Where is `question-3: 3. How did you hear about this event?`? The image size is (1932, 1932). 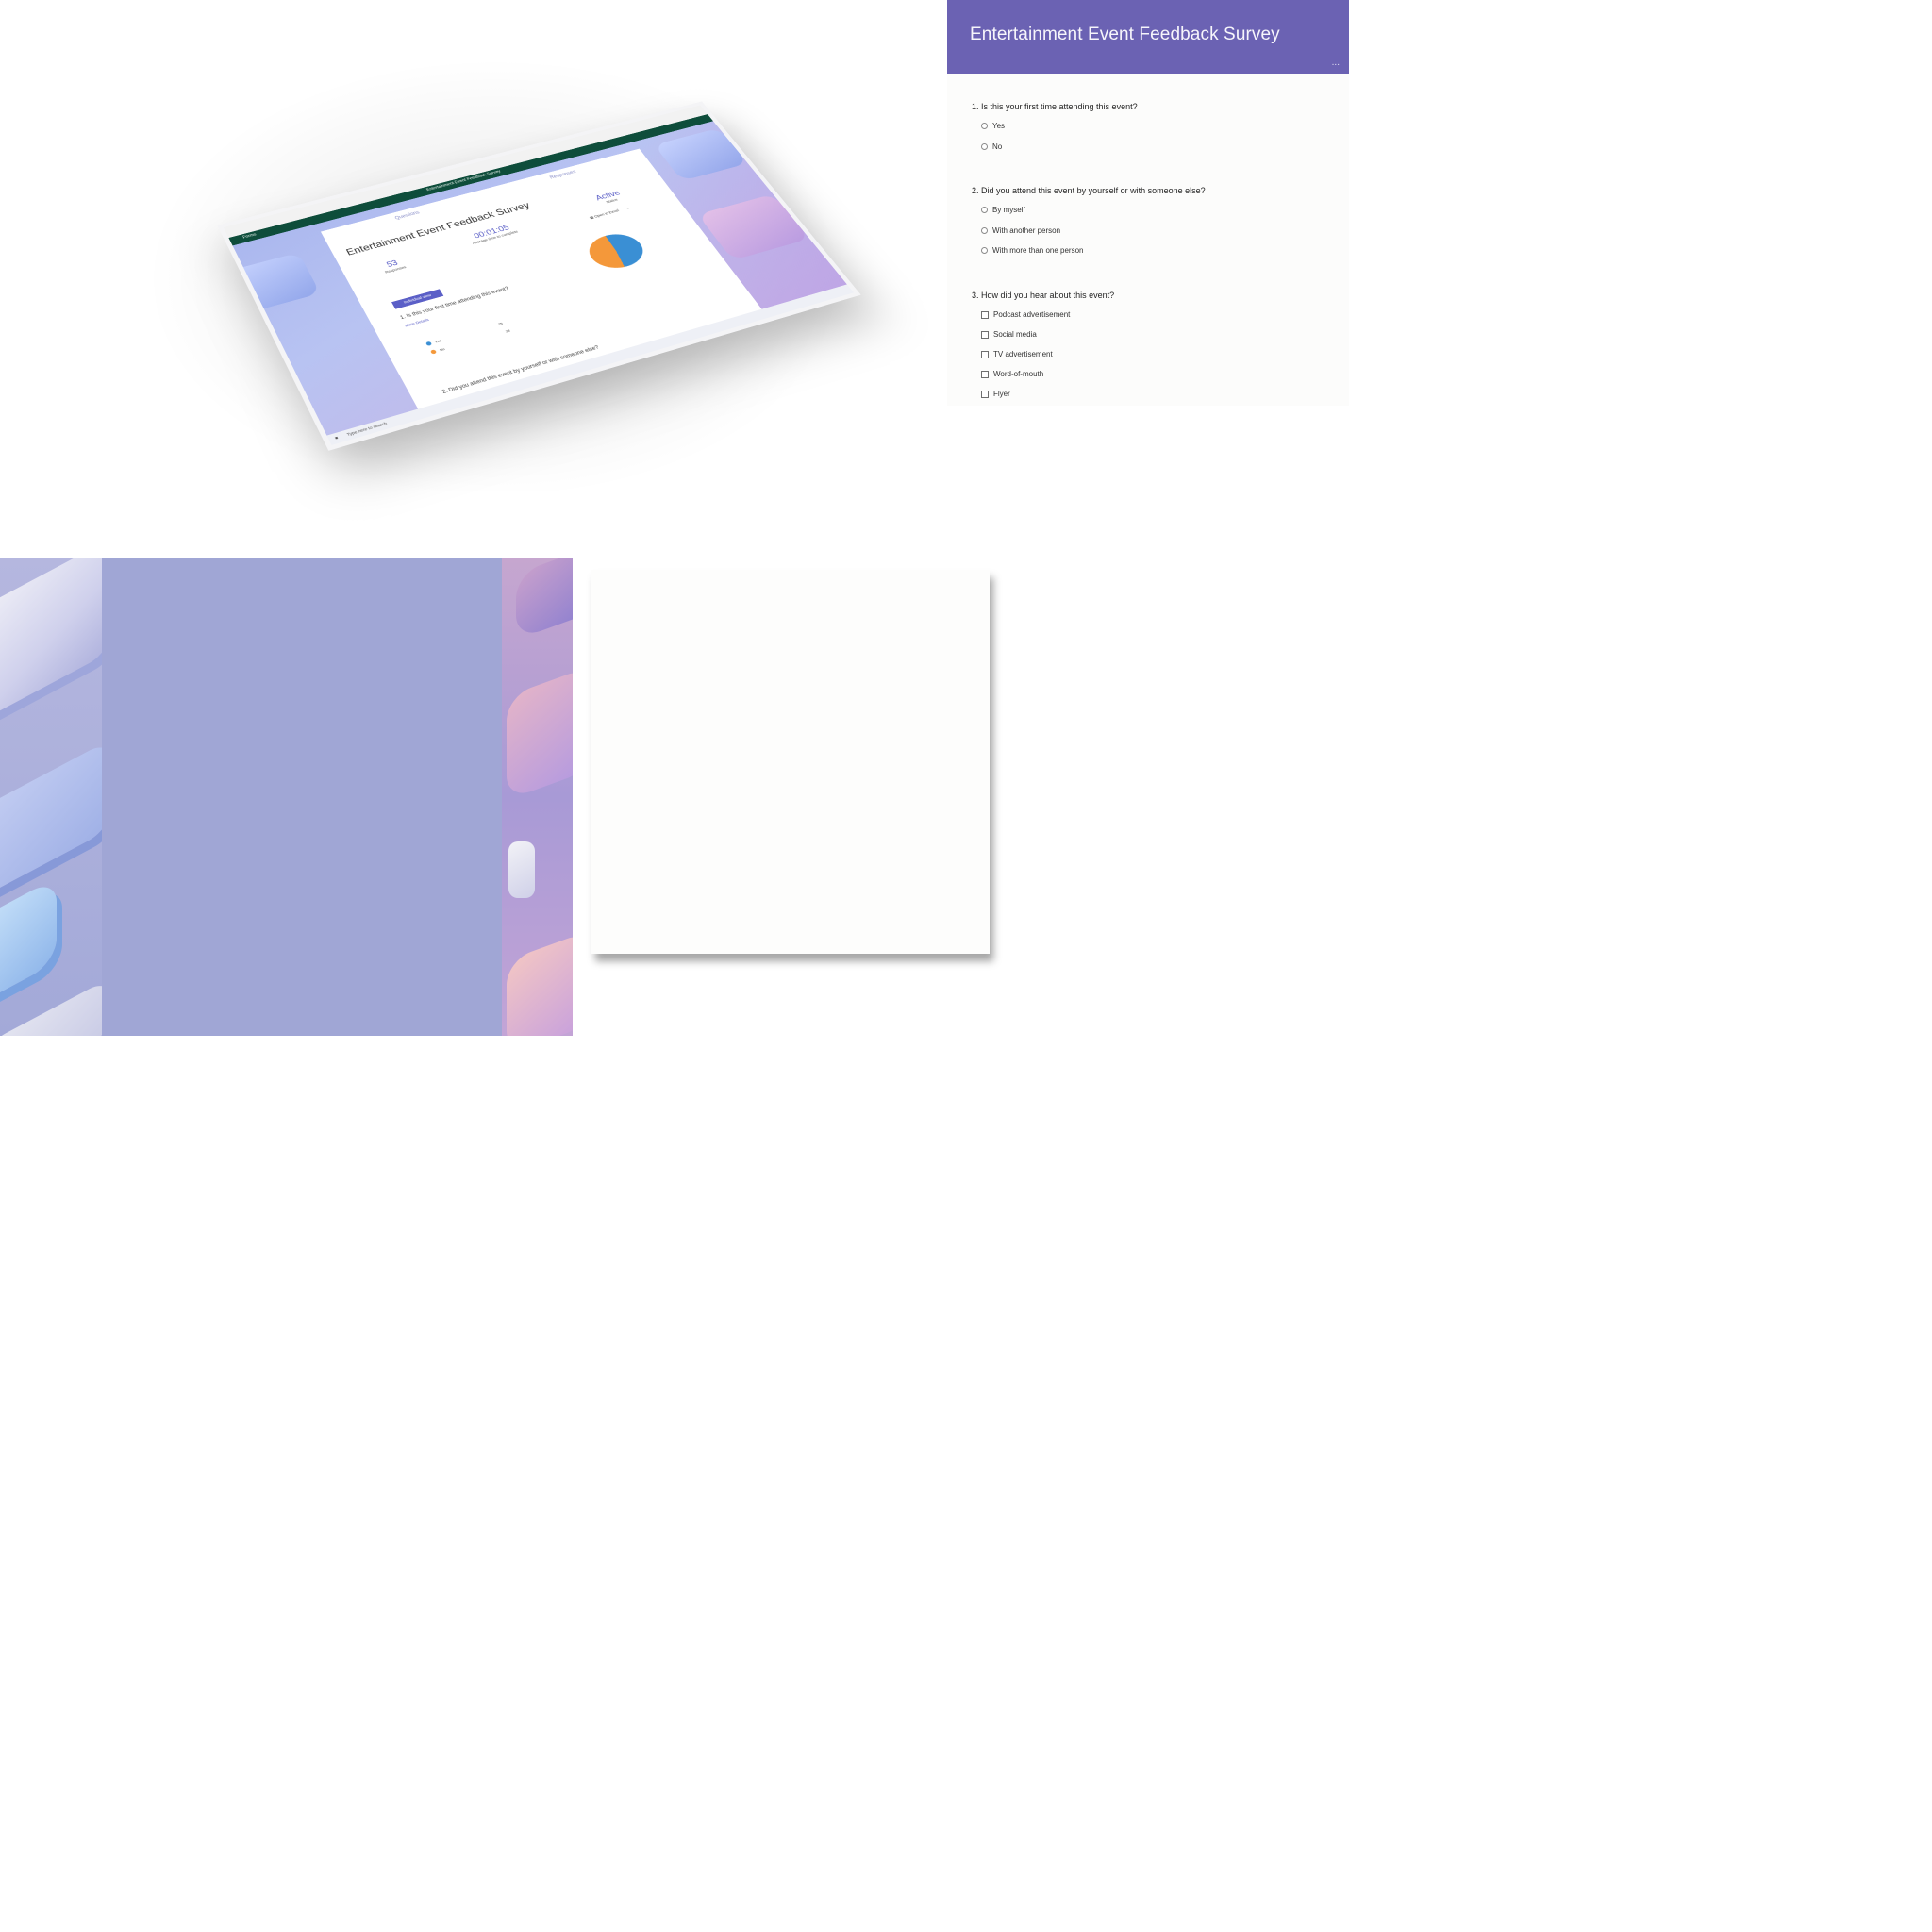
question-3: 3. How did you hear about this event? is located at coordinates (1043, 295).